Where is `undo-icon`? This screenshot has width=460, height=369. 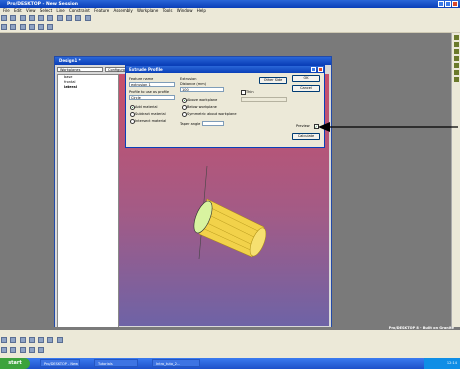 undo-icon is located at coordinates (68, 18).